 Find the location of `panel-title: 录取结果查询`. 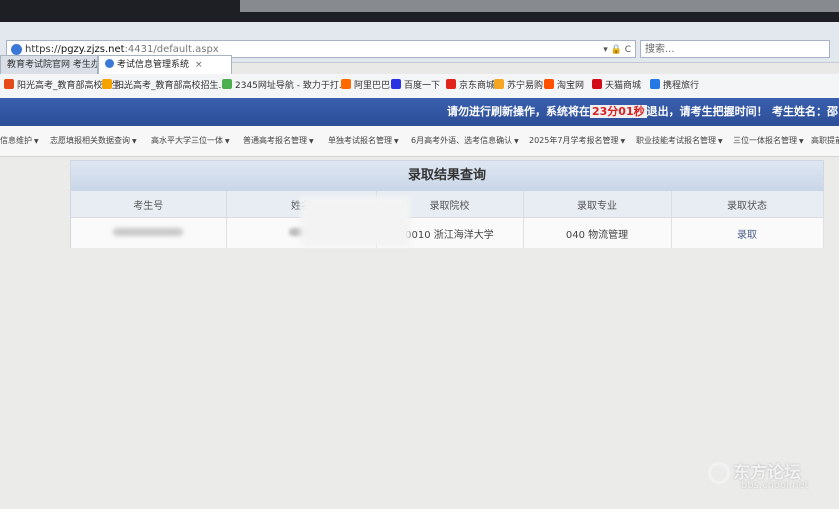

panel-title: 录取结果查询 is located at coordinates (447, 176).